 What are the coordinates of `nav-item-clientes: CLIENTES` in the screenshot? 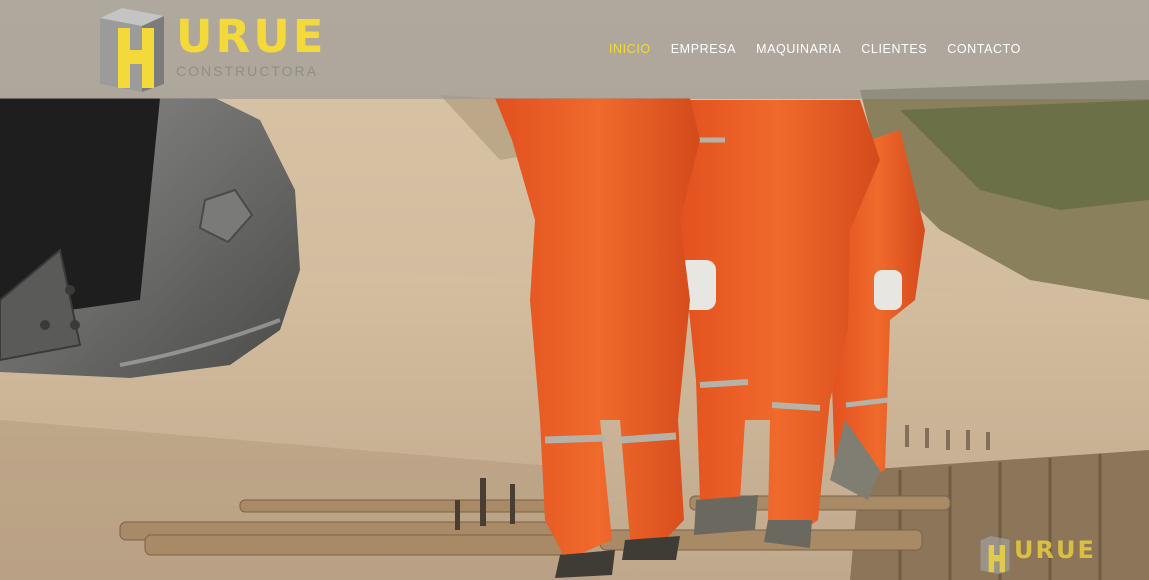 It's located at (894, 49).